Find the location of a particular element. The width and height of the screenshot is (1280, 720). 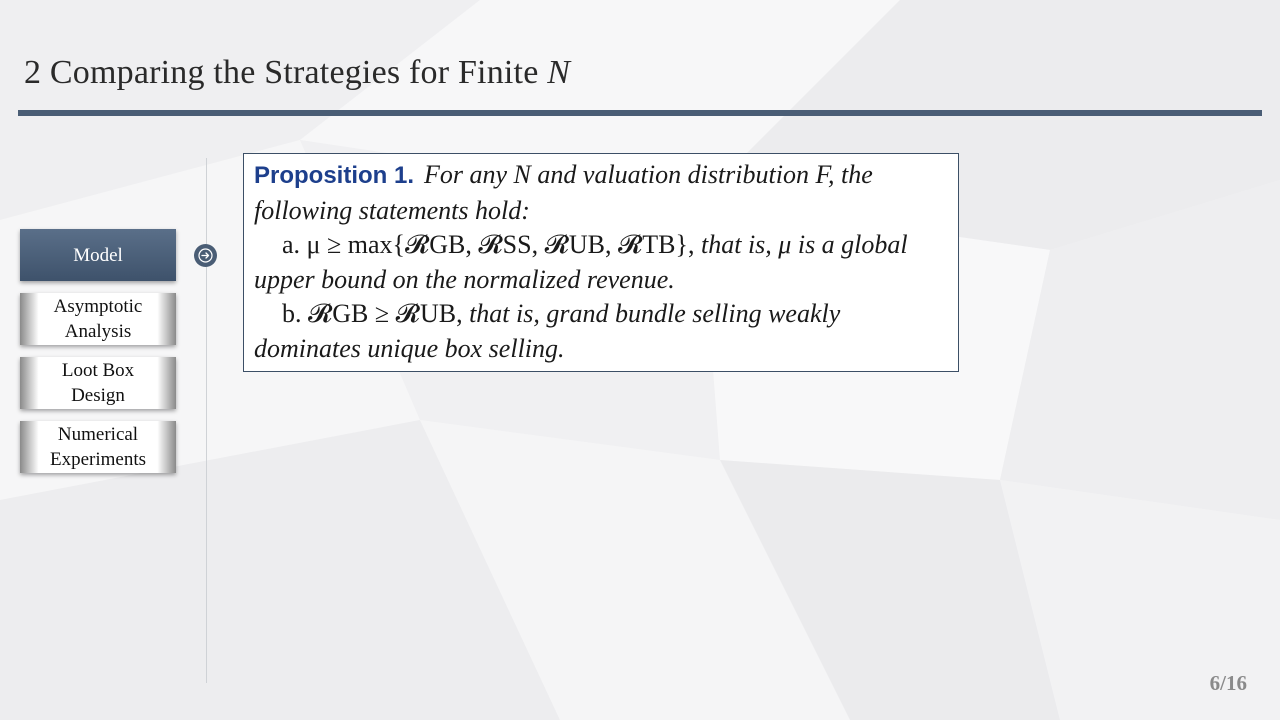

slide-title: 2 Comparing the Strategies for Finite N is located at coordinates (297, 73).